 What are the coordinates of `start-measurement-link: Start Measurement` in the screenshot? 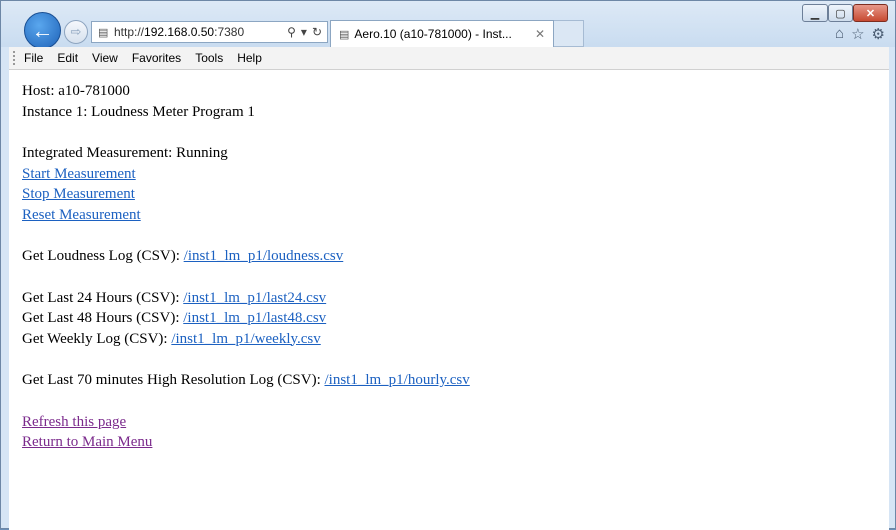 It's located at (79, 174).